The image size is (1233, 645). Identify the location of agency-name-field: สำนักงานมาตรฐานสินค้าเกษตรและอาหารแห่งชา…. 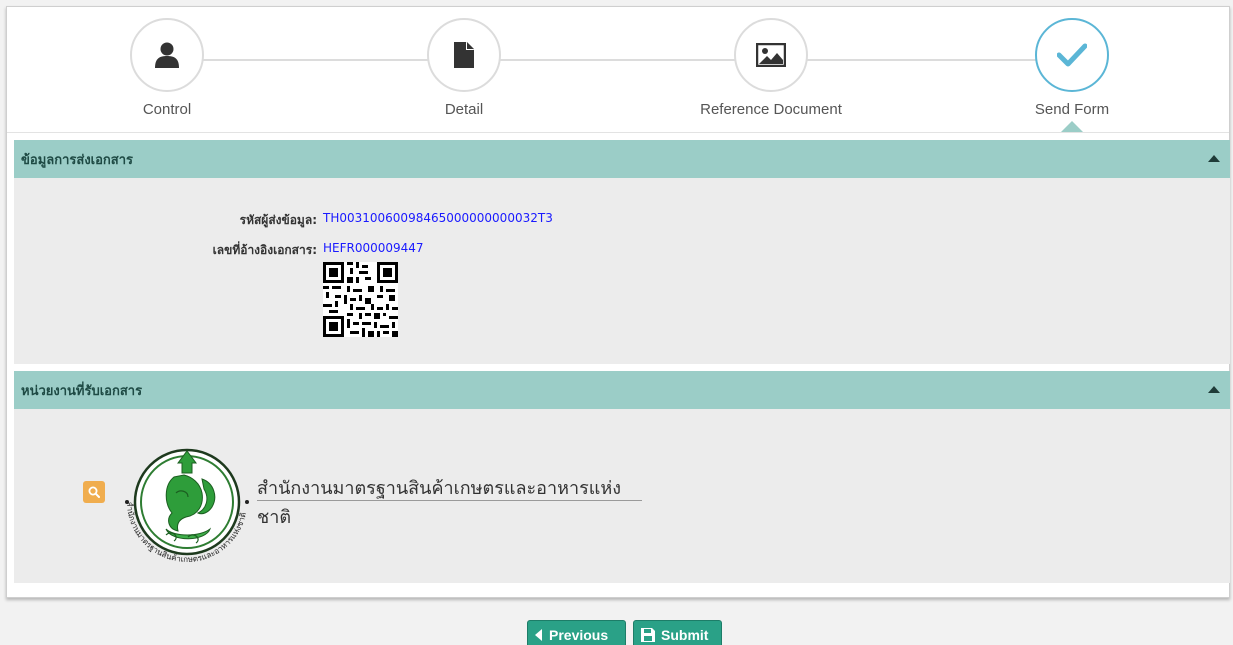
(449, 497).